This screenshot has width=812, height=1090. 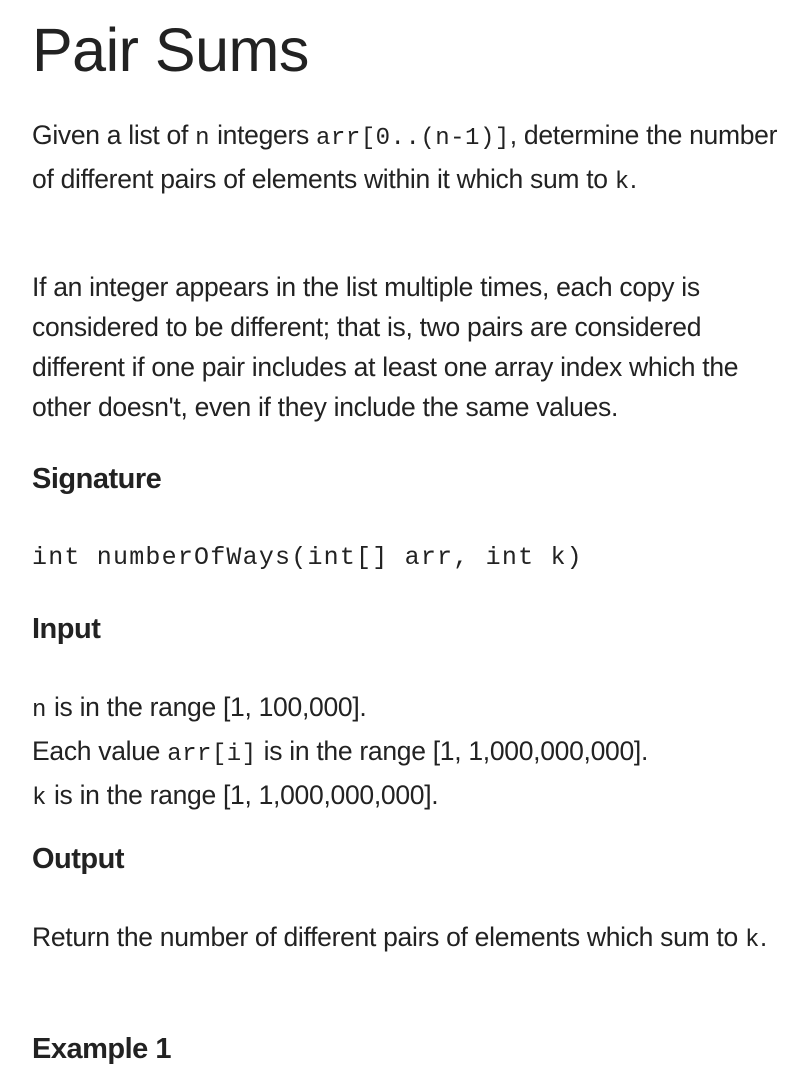 I want to click on intro-code-arr: arr[0..(n-1)], so click(x=413, y=138).